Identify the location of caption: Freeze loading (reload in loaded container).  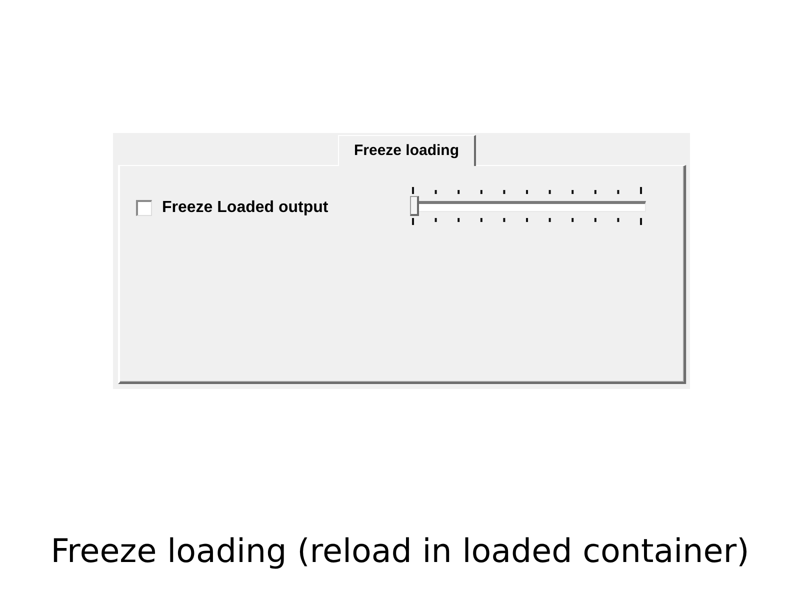
(400, 551).